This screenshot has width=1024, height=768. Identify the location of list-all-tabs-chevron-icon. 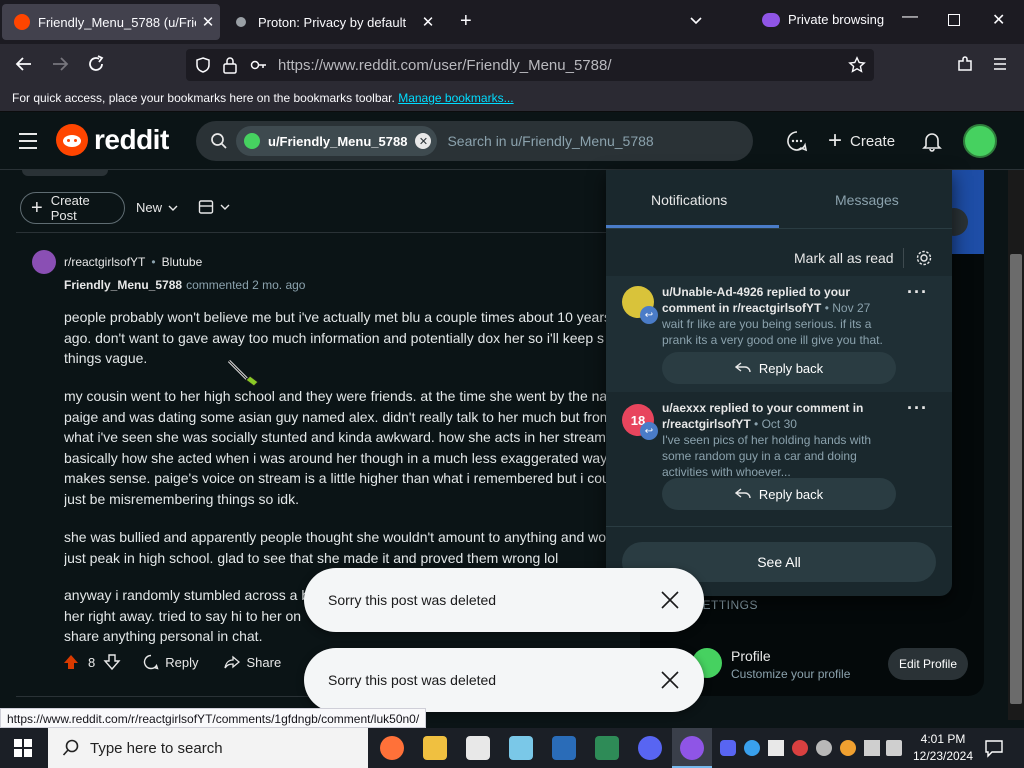
(696, 20).